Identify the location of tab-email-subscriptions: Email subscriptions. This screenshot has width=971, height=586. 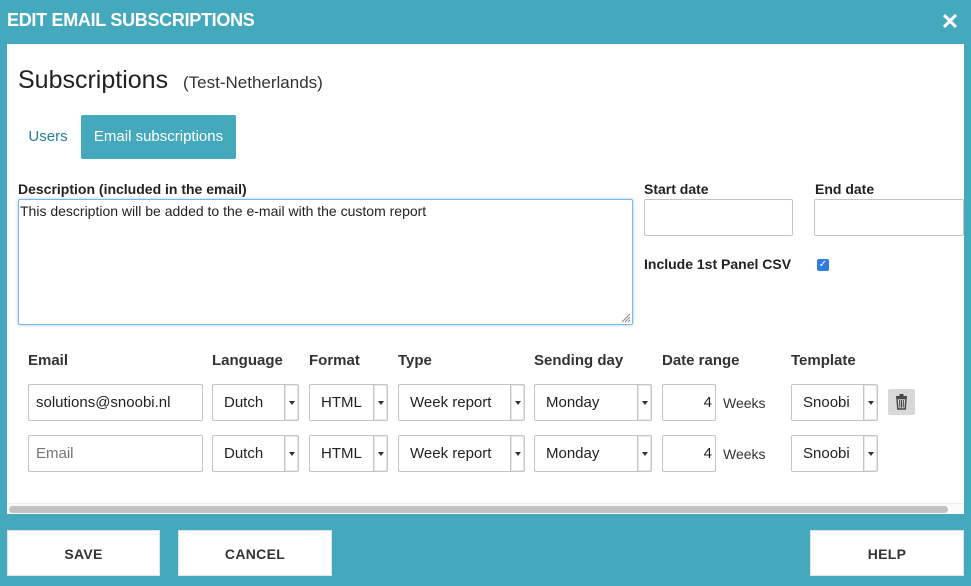
(158, 137).